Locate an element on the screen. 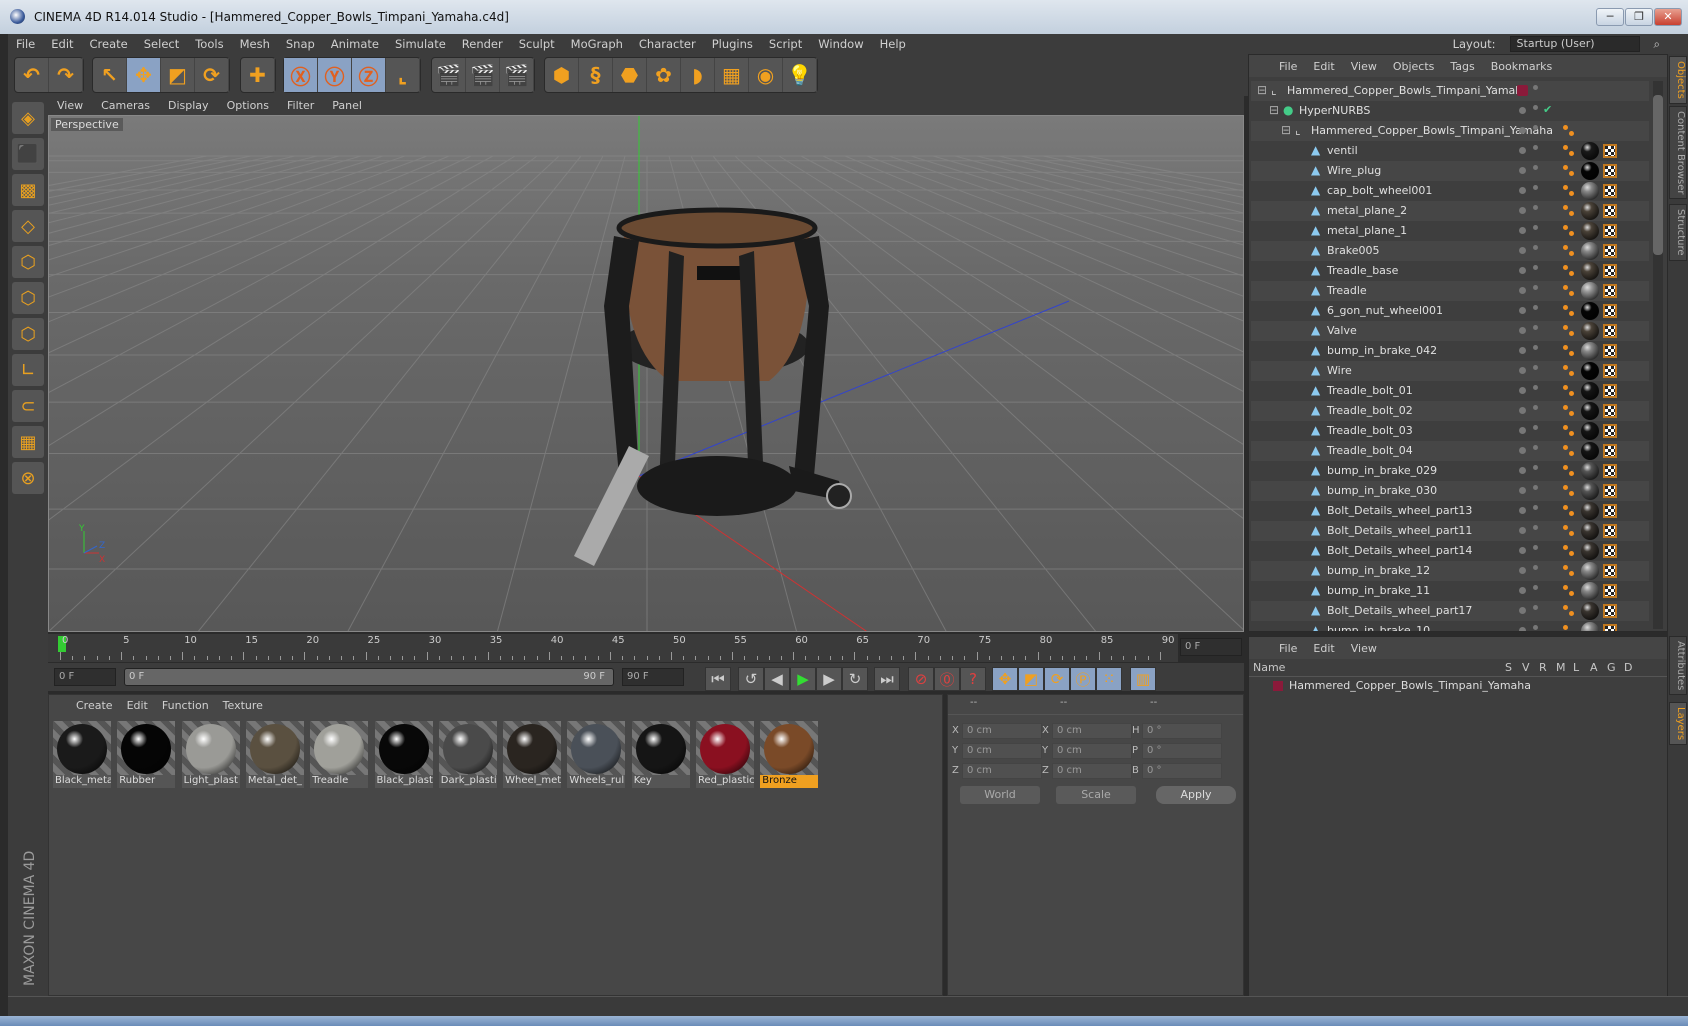 The image size is (1688, 1026). menu-render: Render is located at coordinates (482, 44).